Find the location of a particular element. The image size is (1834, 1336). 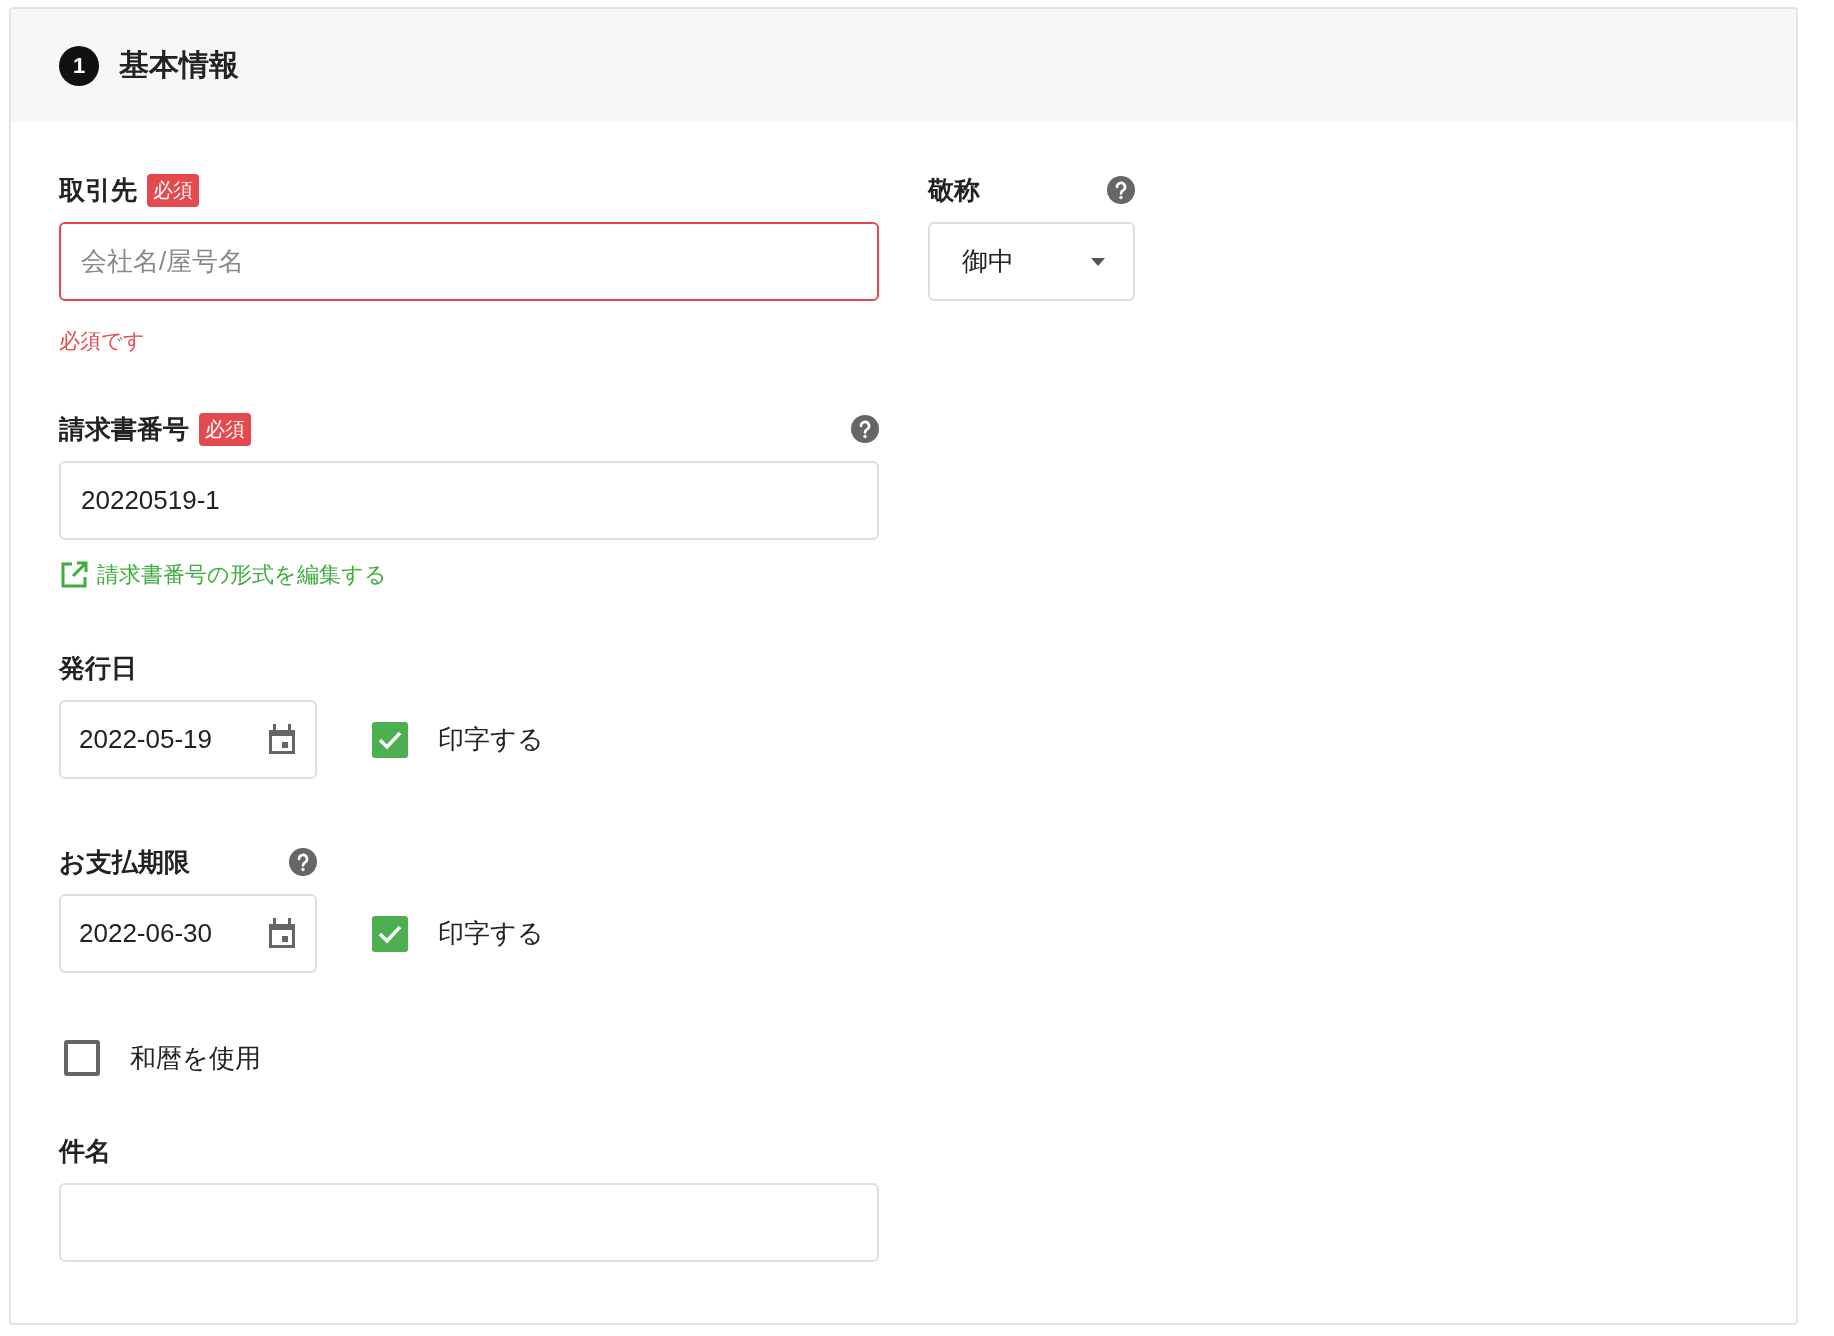

invoice-number-input: 20220519-1 is located at coordinates (469, 500).